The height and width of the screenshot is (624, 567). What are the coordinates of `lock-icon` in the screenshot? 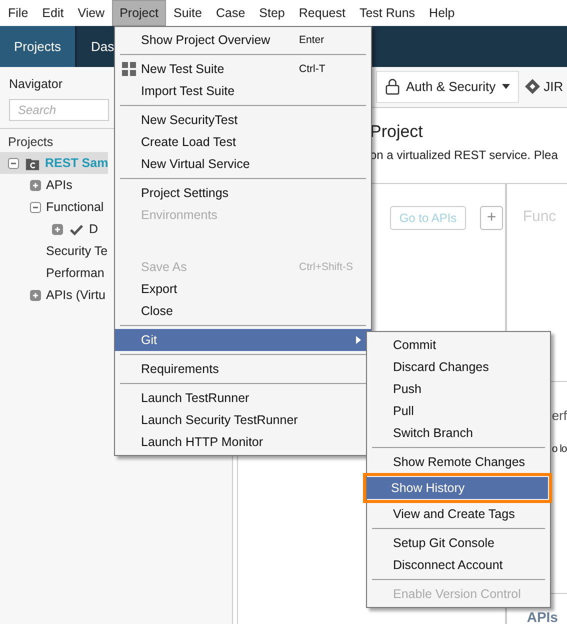 It's located at (392, 87).